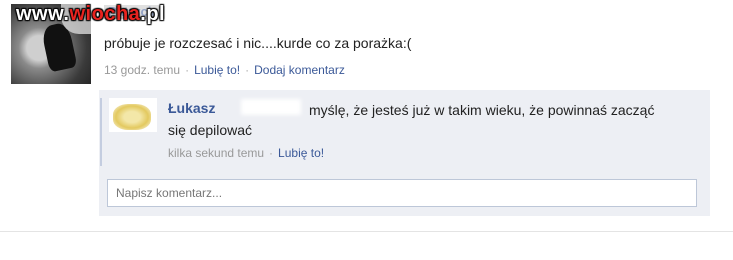  Describe the element at coordinates (105, 14) in the screenshot. I see `watermark-brand: wiocha` at that location.